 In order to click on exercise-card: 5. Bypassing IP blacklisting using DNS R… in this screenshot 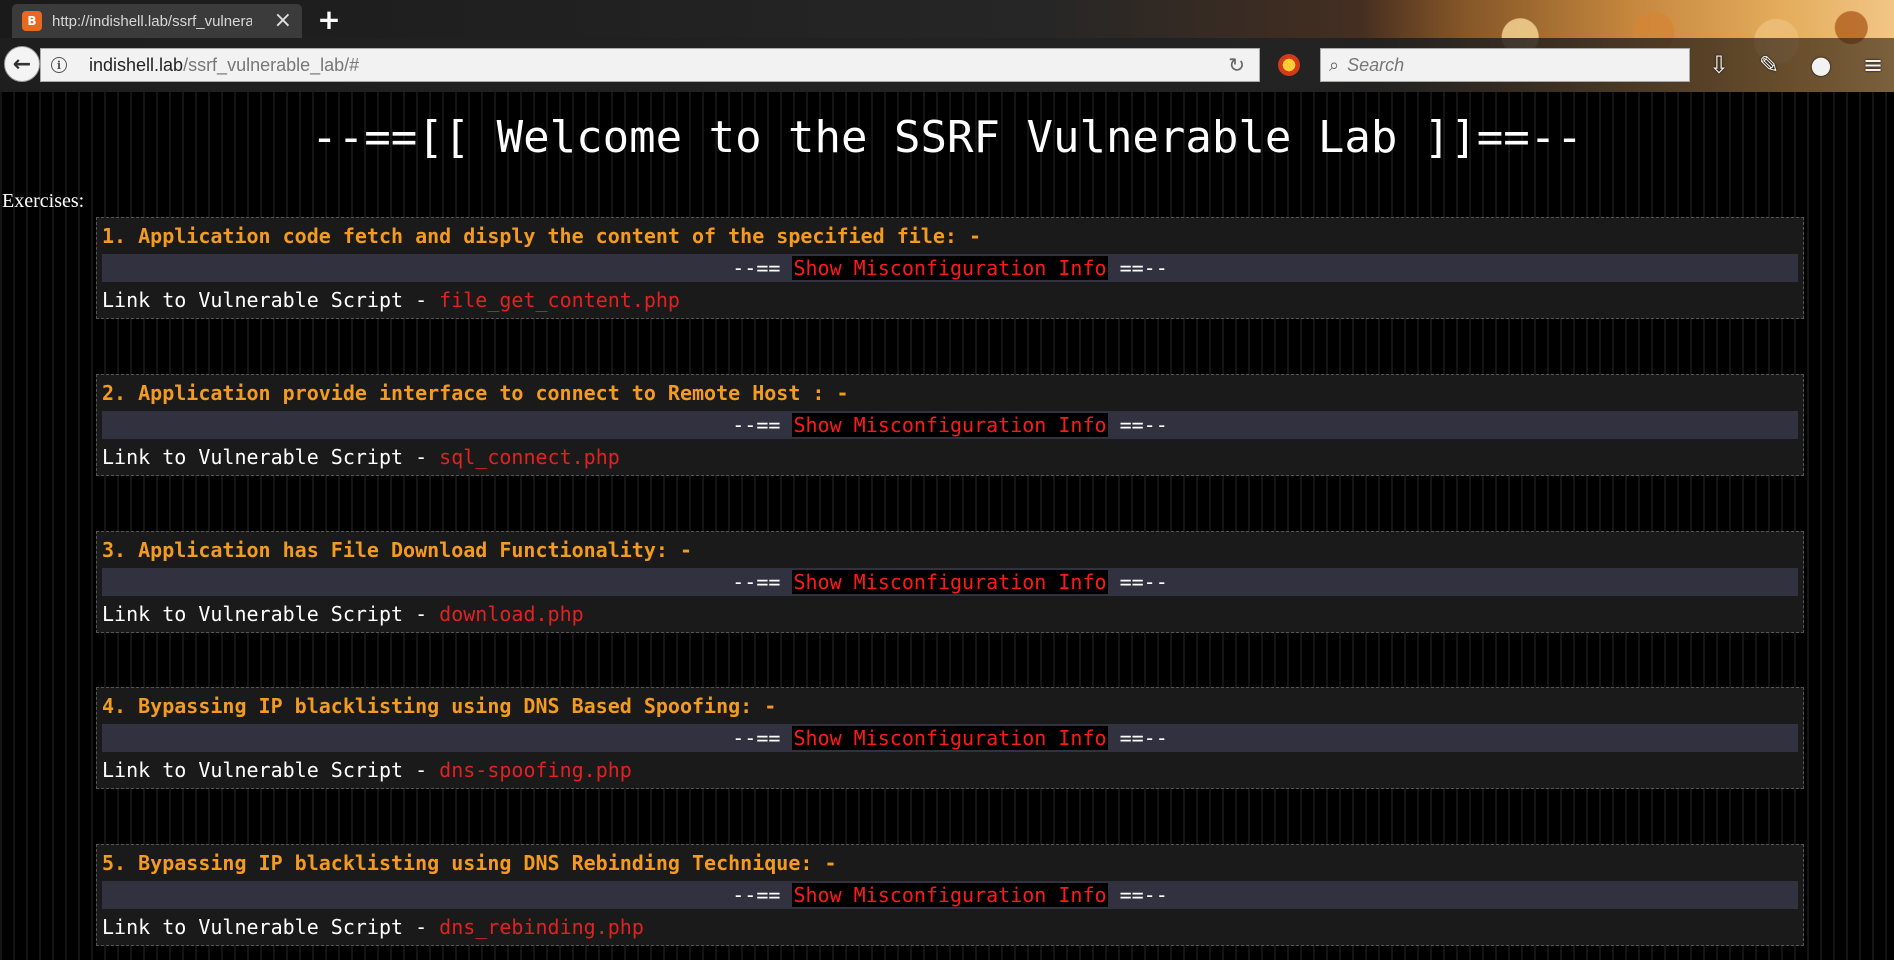, I will do `click(950, 895)`.